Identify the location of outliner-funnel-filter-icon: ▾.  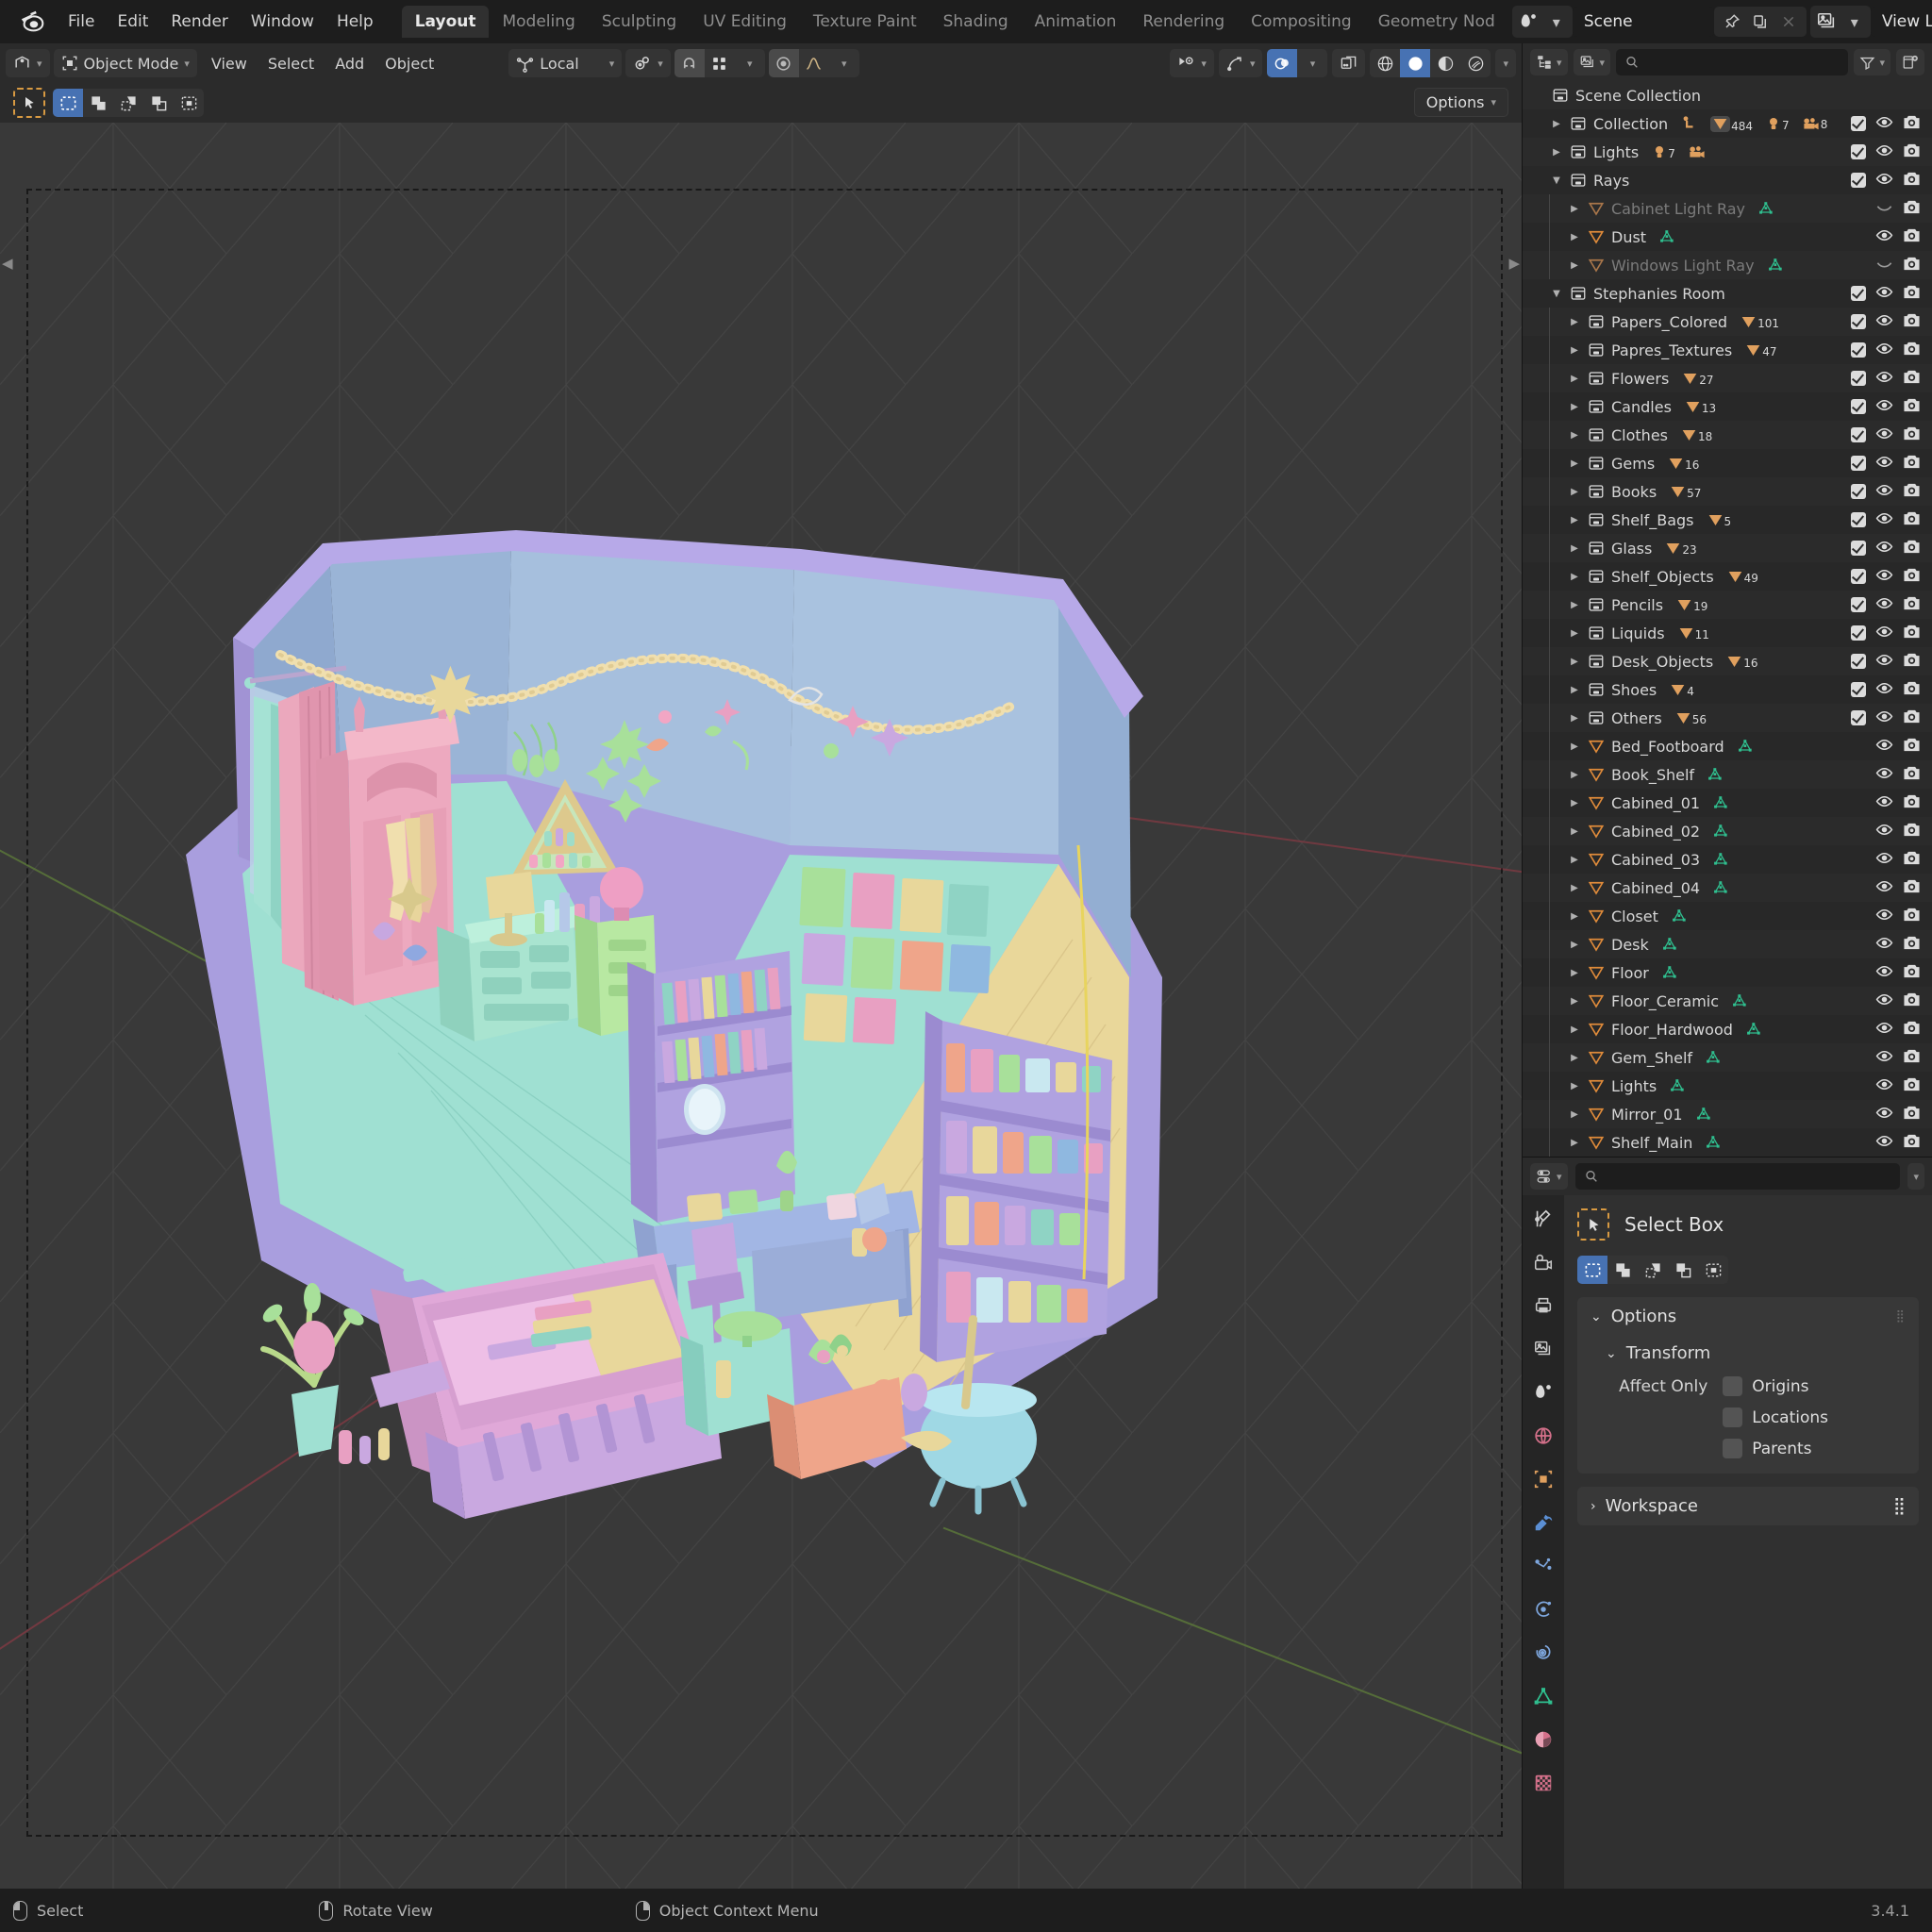
(1872, 62).